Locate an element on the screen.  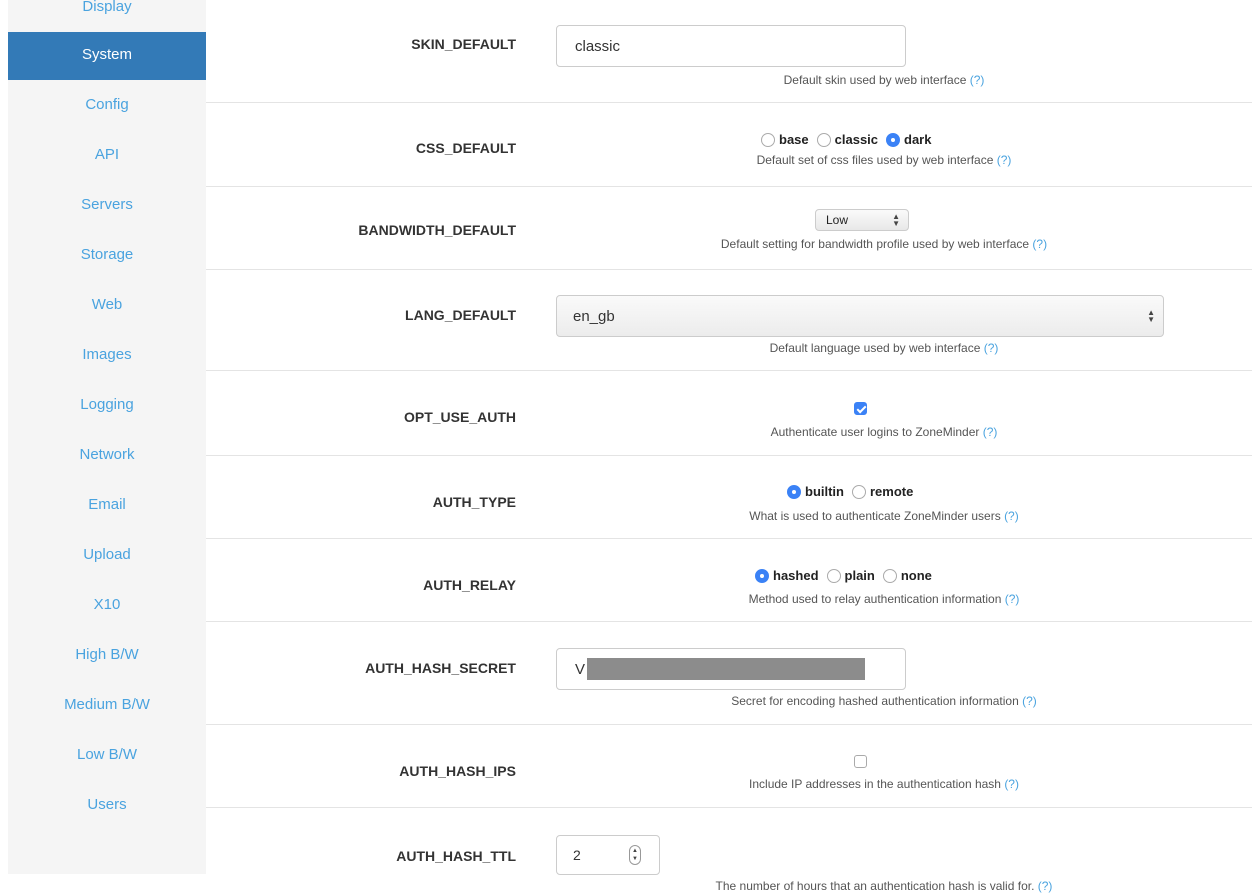
radio-label: remote is located at coordinates (892, 491).